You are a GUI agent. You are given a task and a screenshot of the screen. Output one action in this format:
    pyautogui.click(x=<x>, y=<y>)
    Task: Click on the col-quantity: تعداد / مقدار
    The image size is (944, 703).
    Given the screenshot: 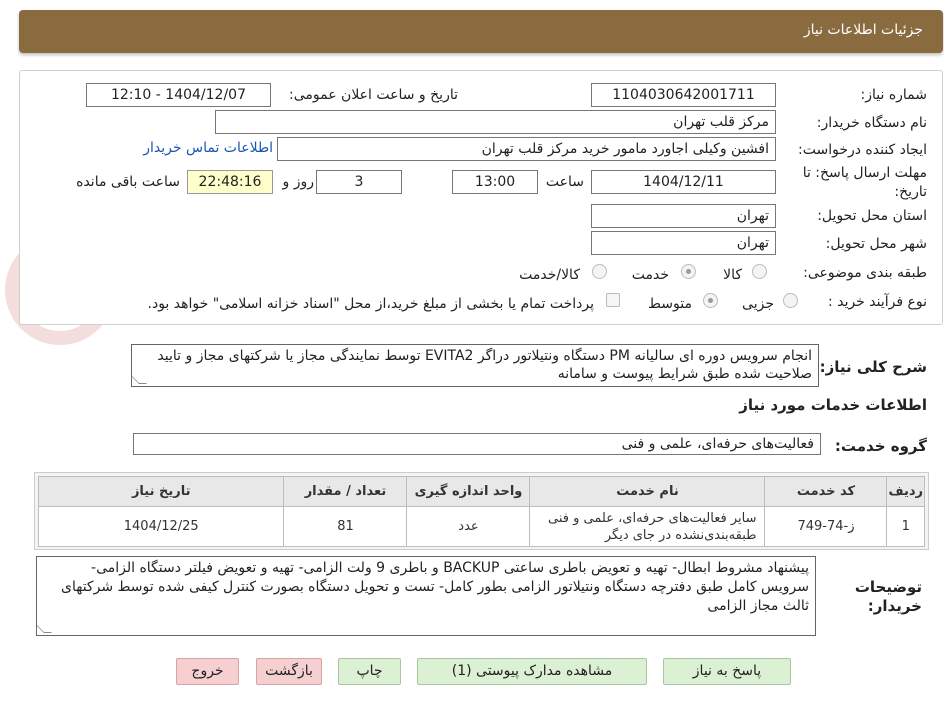 What is the action you would take?
    pyautogui.click(x=345, y=491)
    